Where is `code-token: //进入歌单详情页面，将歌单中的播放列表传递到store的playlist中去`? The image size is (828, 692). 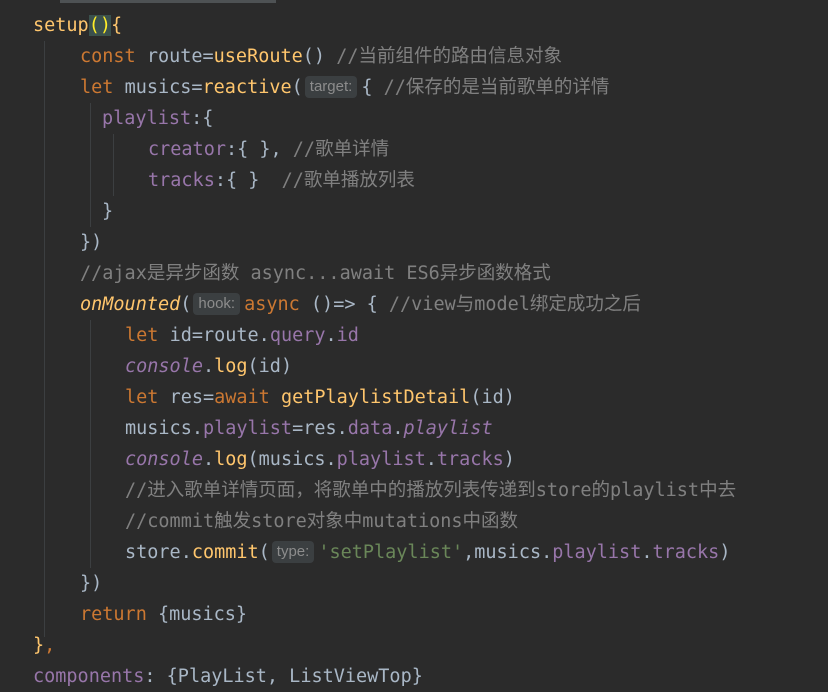 code-token: //进入歌单详情页面，将歌单中的播放列表传递到store的playlist中去 is located at coordinates (431, 490).